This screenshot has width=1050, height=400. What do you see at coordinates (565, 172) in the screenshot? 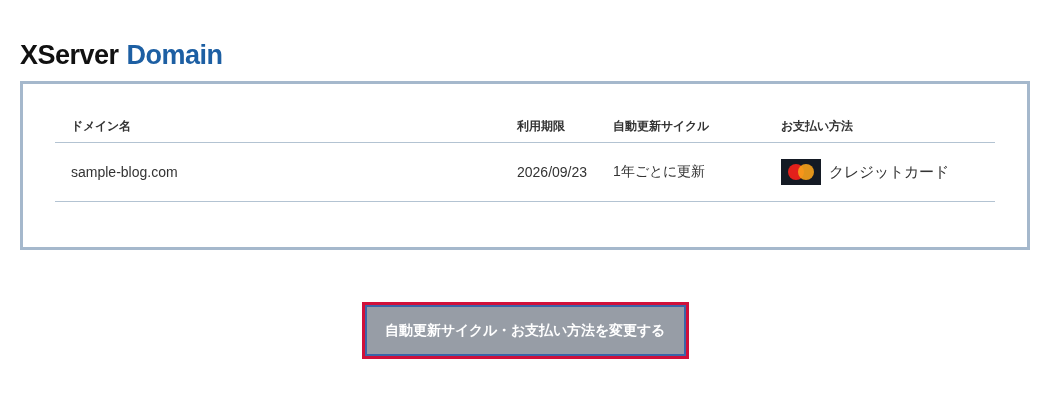
I see `table-cell: 2026/09/23` at bounding box center [565, 172].